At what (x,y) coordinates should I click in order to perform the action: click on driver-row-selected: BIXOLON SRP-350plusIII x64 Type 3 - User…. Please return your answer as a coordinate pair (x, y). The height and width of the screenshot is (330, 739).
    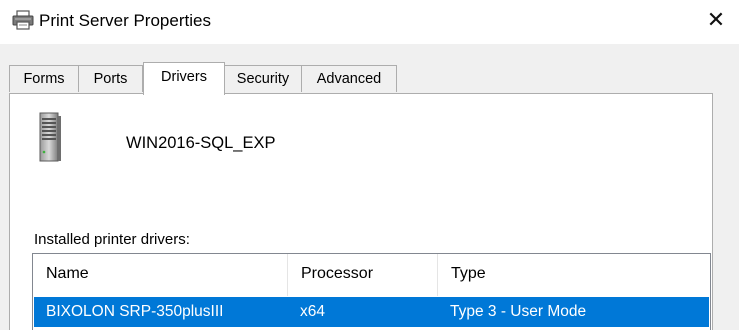
    Looking at the image, I should click on (371, 312).